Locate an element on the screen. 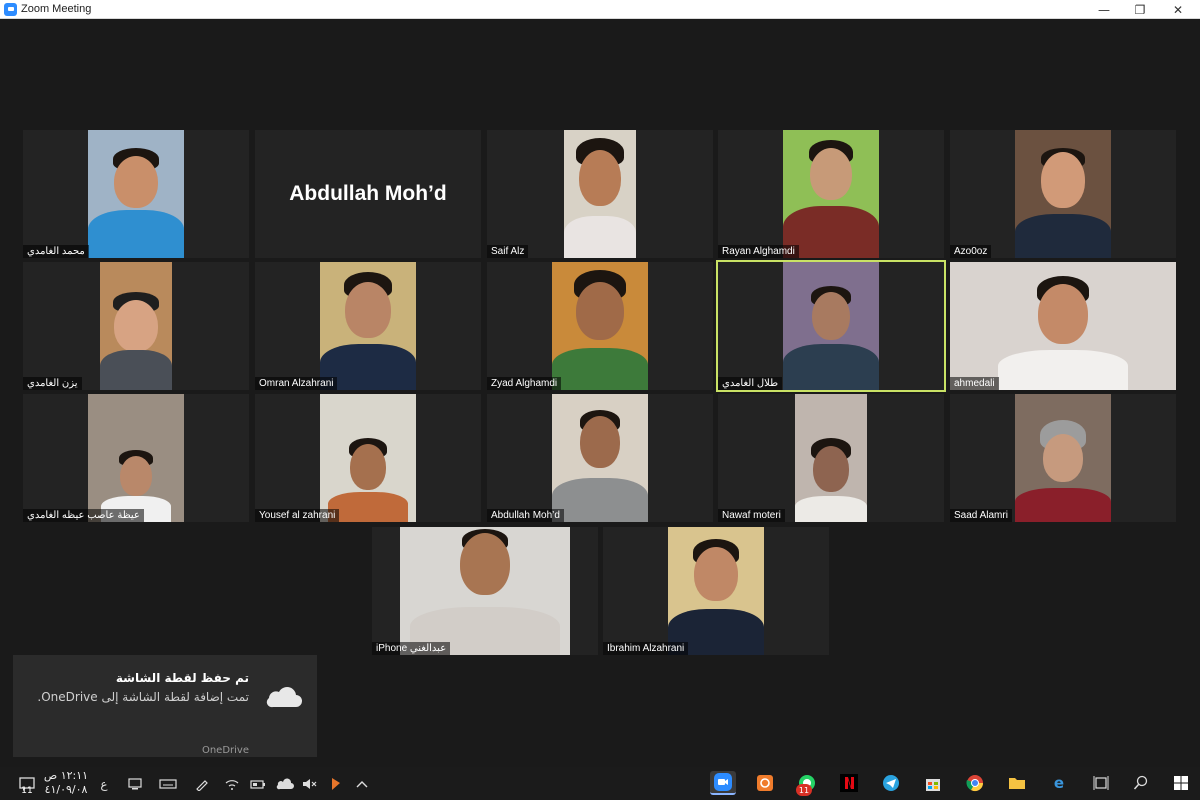  participant-name: Yousef al zahrani is located at coordinates (297, 515).